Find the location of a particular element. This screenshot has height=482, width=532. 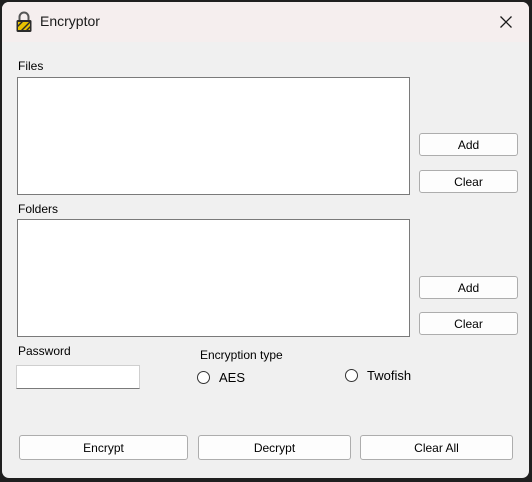

folders-label: Folders is located at coordinates (38, 209).